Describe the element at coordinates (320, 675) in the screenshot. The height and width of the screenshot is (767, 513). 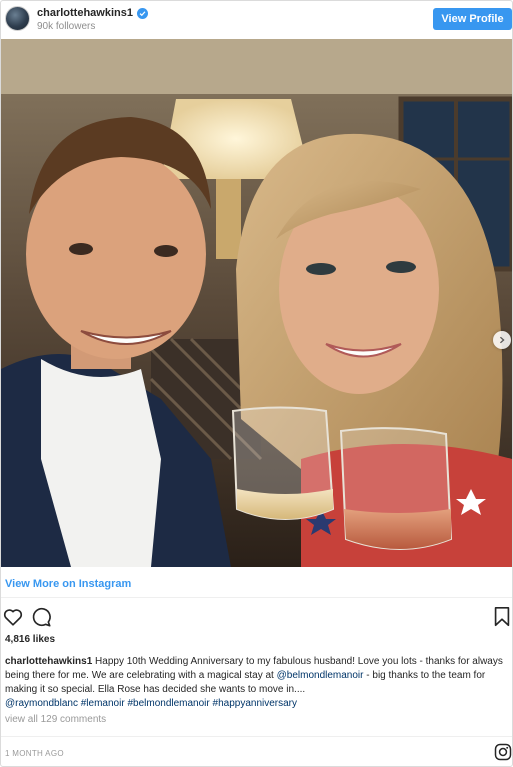
I see `mention-belmondlemanoir: @belmondlemanoir` at that location.